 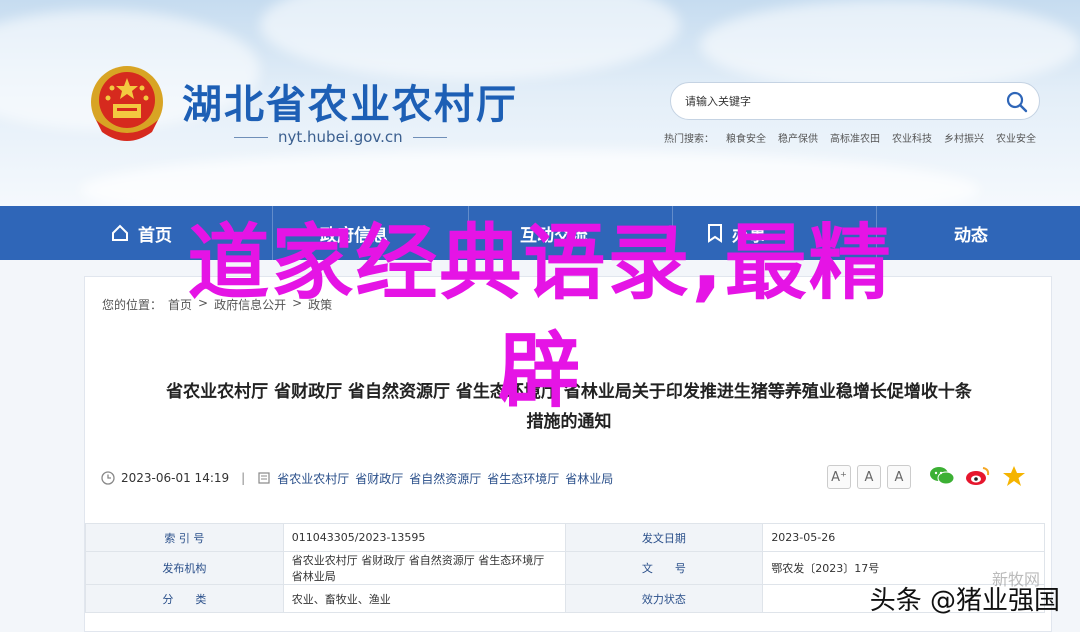 I want to click on share-controls, so click(x=978, y=476).